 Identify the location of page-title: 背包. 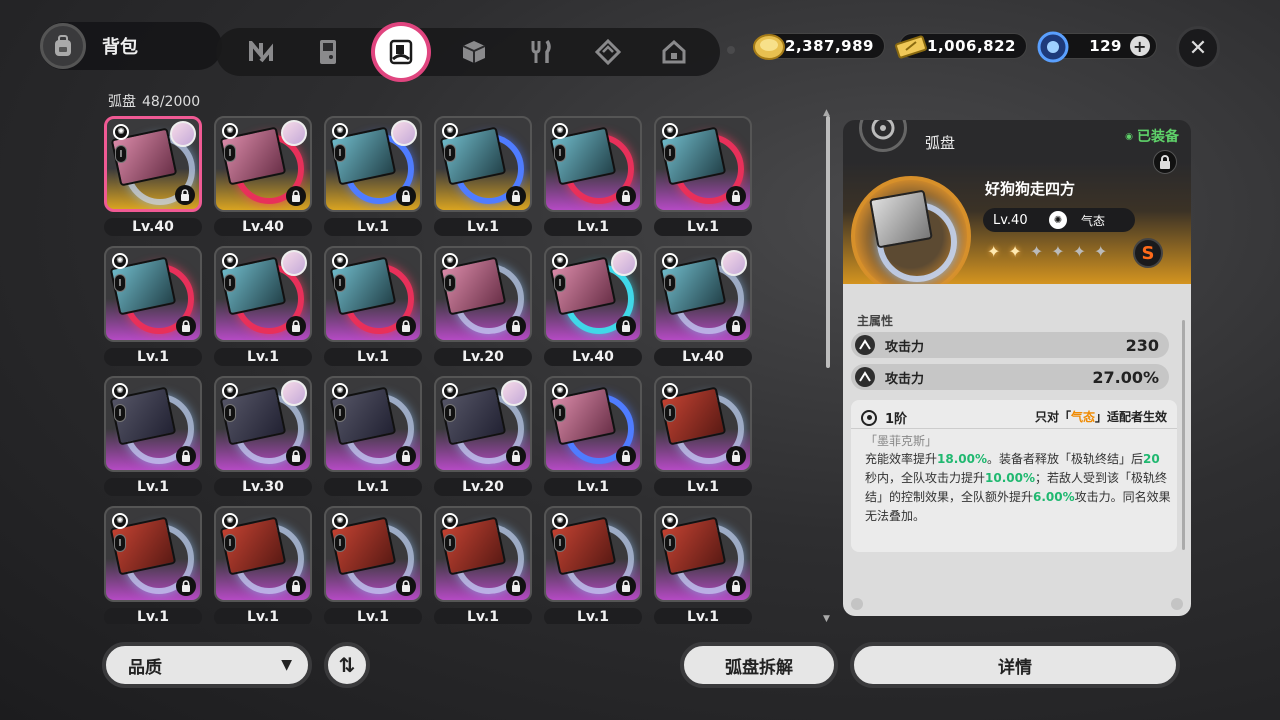
(120, 47).